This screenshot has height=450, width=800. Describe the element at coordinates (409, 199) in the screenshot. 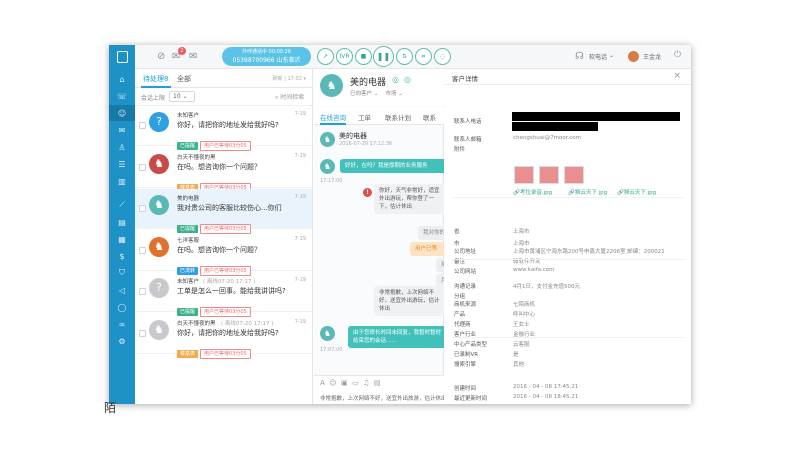

I see `message-bubble: 你好，天气非常好，适宜外出游玩，帮你登了一下，估计休出` at that location.